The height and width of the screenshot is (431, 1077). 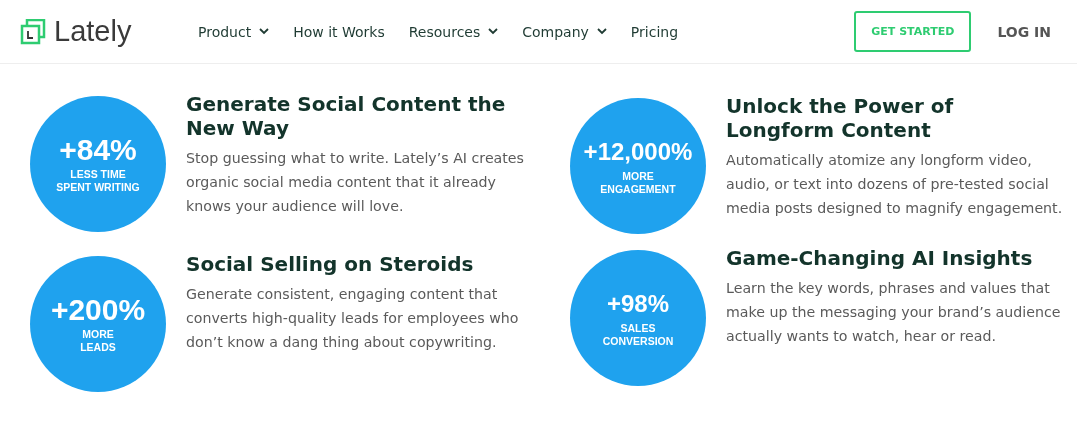 I want to click on nav-link: Company, so click(x=564, y=31).